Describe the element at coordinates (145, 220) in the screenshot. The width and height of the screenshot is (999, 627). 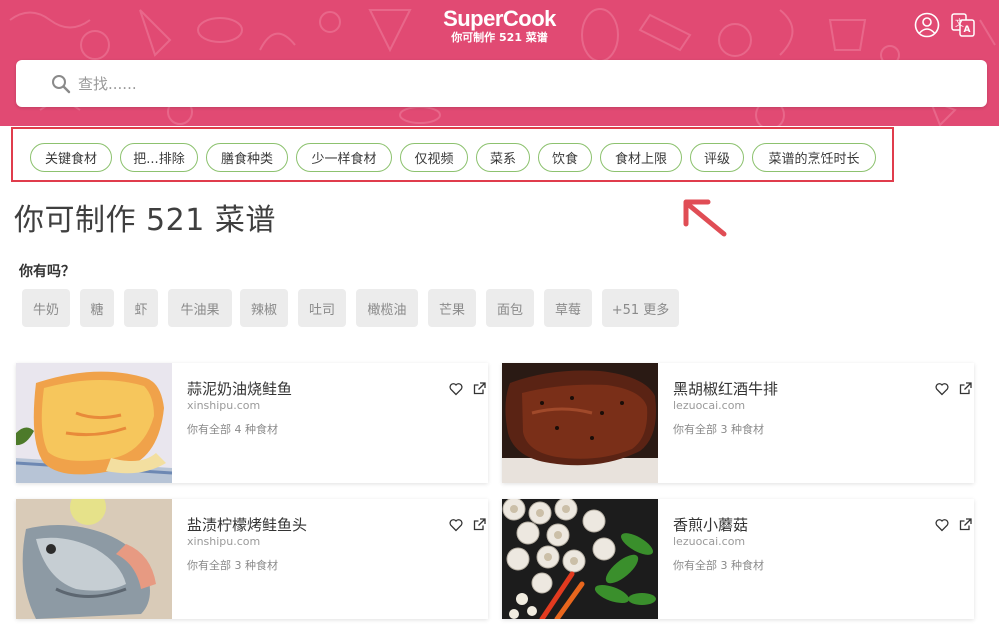
I see `page-title: 你可制作 521 菜谱` at that location.